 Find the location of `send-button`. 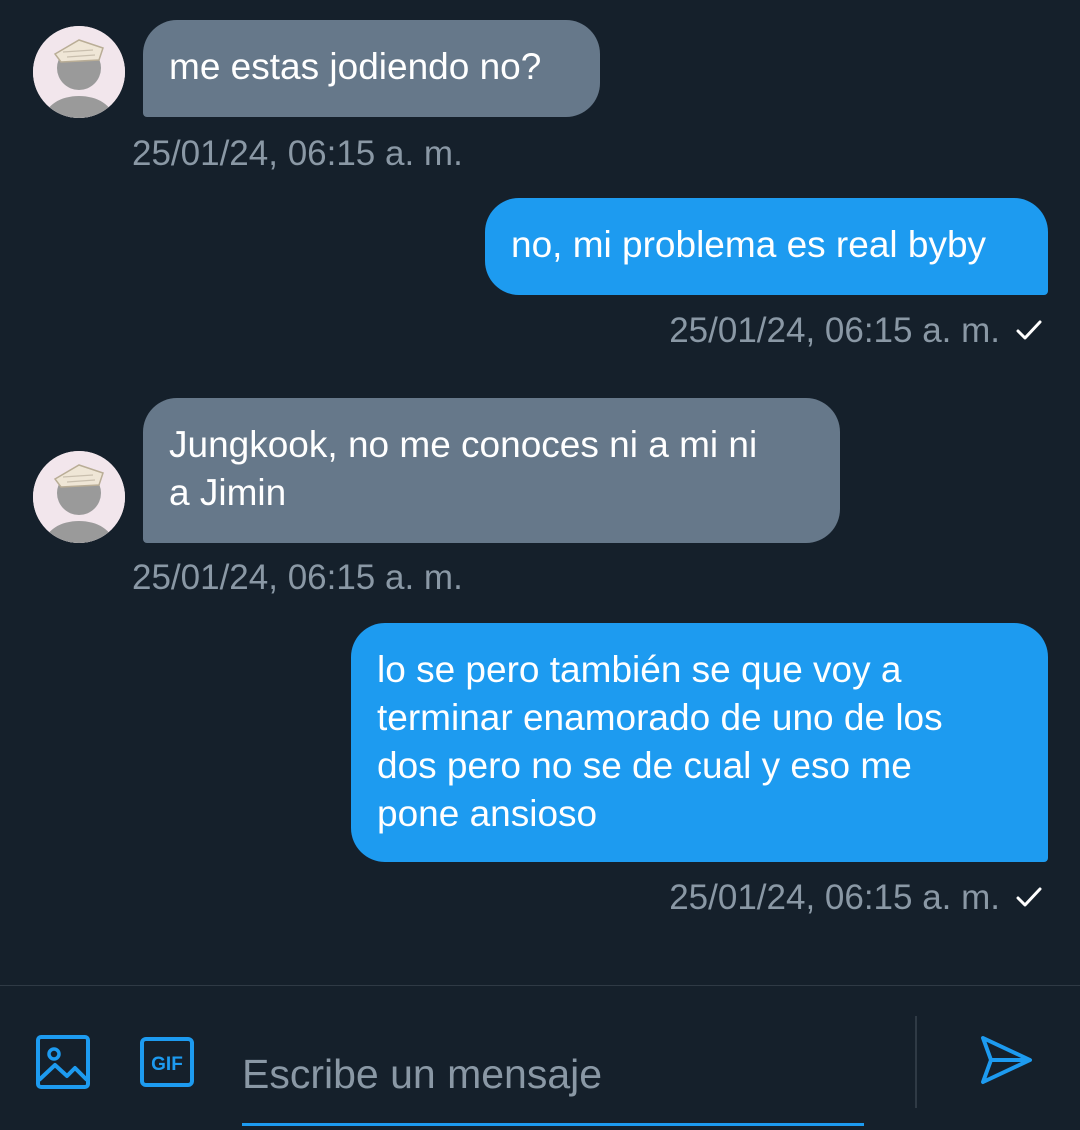

send-button is located at coordinates (1006, 1060).